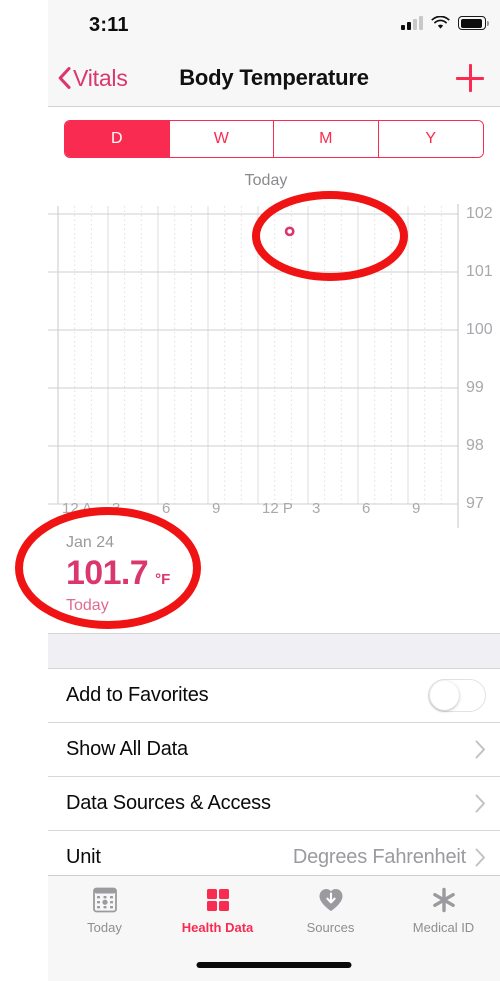  Describe the element at coordinates (77, 508) in the screenshot. I see `chart-x-tick: 12 A` at that location.